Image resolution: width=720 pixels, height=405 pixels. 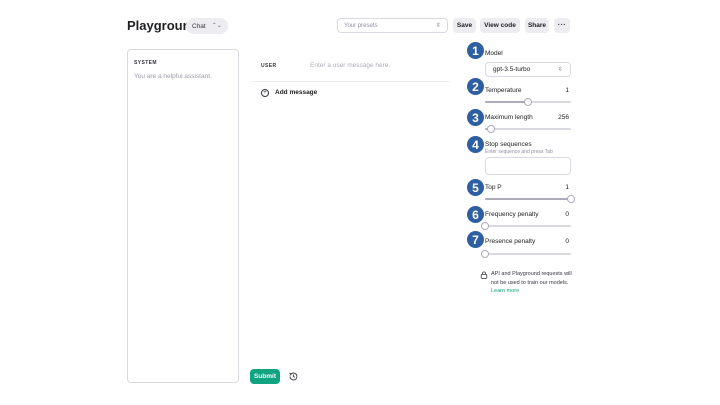 I want to click on lock-icon, so click(x=484, y=275).